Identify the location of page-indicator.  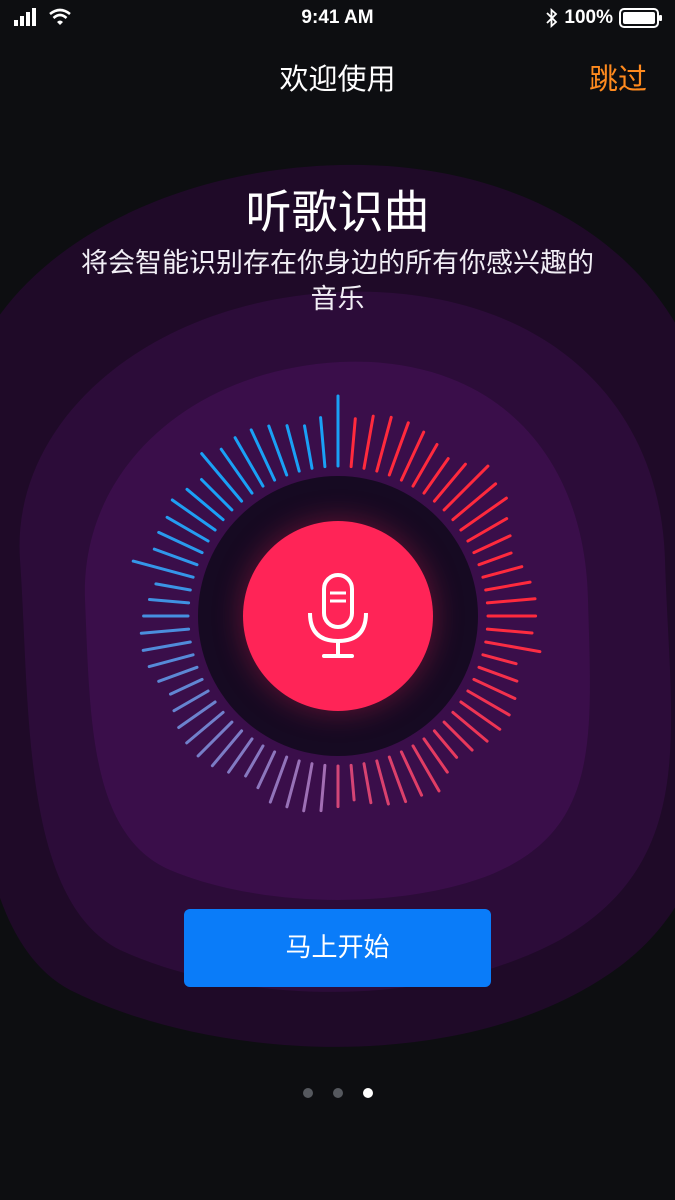
(337, 1093).